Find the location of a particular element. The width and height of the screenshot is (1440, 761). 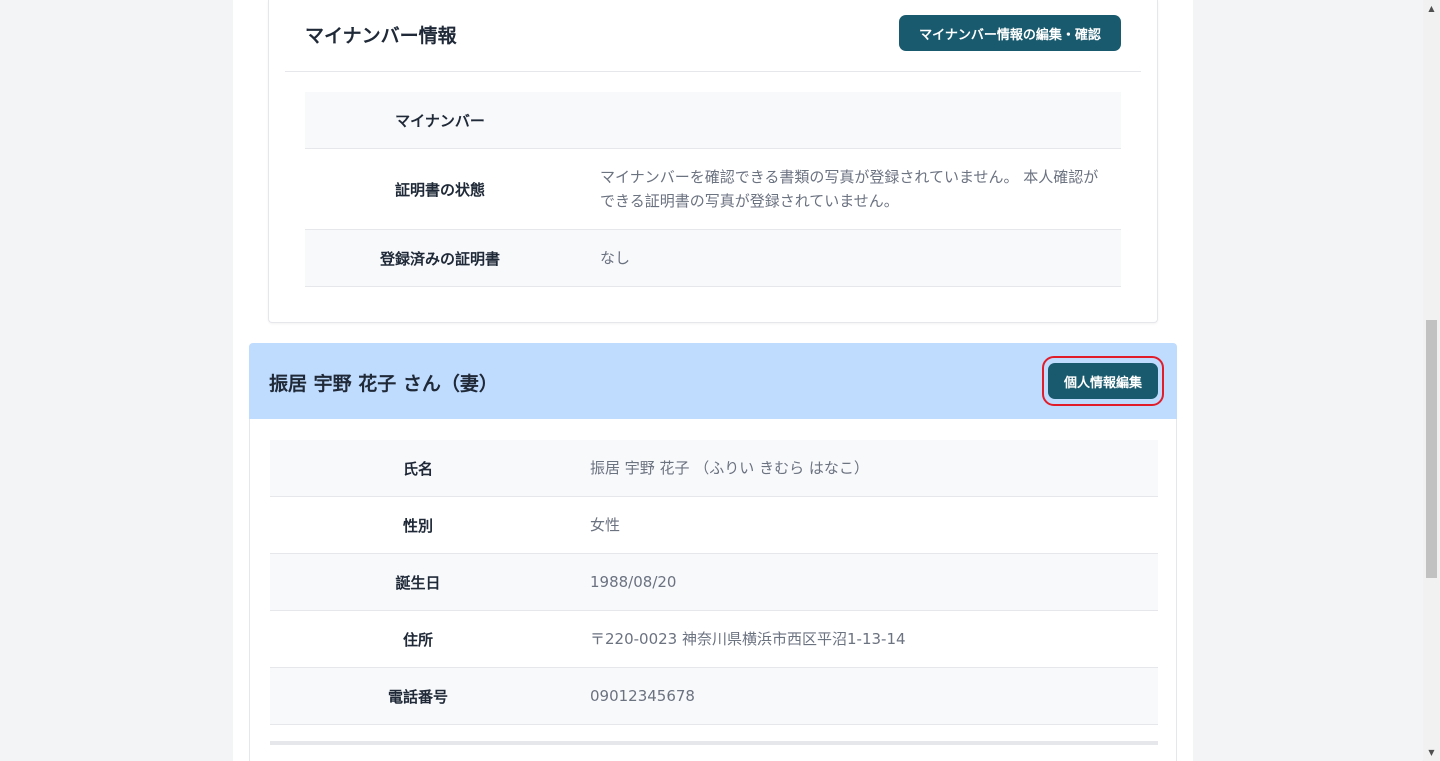

row-value: 1988/08/20 is located at coordinates (633, 582).